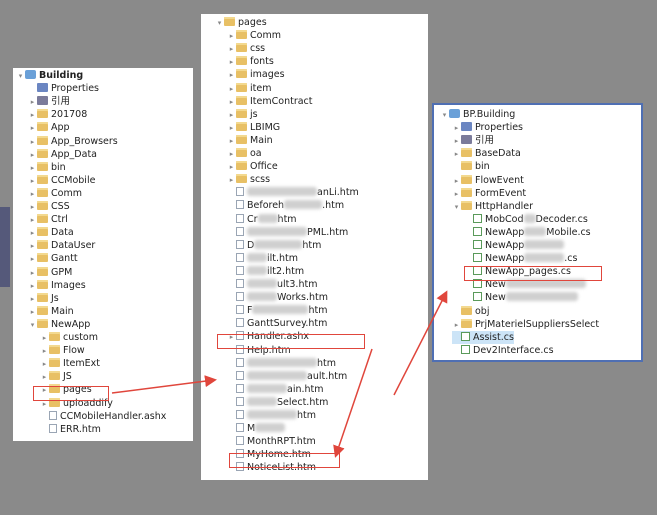 Image resolution: width=657 pixels, height=515 pixels. Describe the element at coordinates (277, 323) in the screenshot. I see `tree-item-ganttsurvey-htm: GanttSurvey.htm` at that location.